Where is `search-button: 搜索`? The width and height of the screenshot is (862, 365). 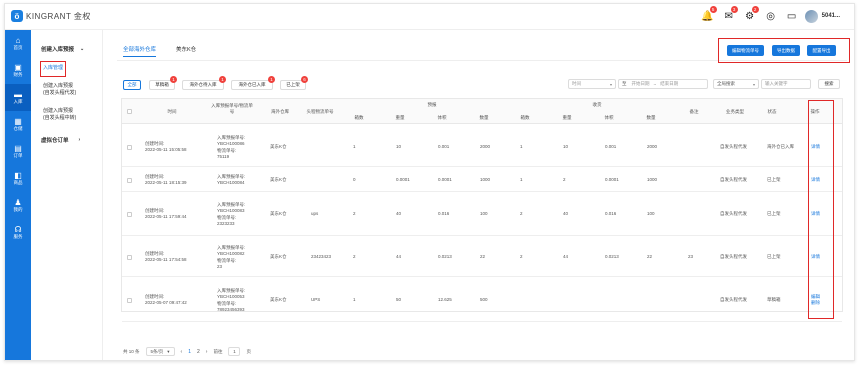
search-button: 搜索 is located at coordinates (829, 84).